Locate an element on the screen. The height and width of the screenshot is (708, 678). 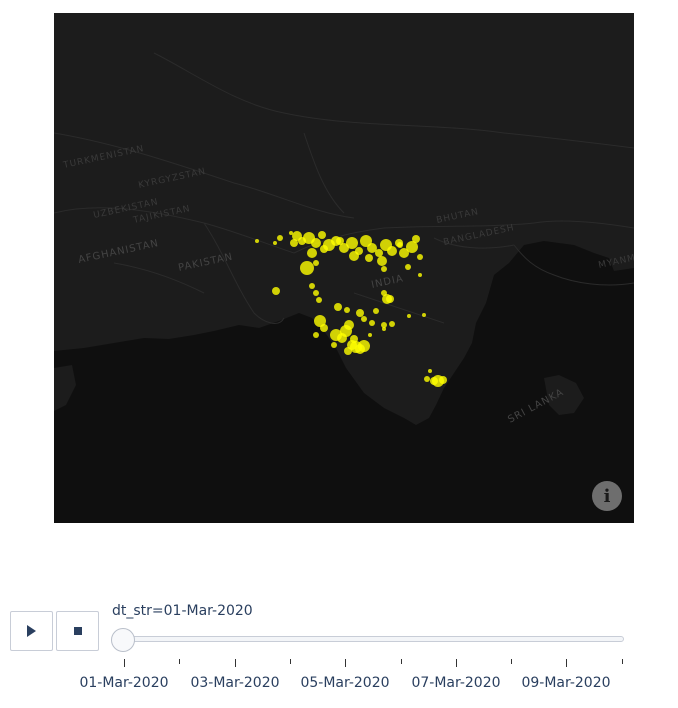
land-arabia is located at coordinates (65, 388).